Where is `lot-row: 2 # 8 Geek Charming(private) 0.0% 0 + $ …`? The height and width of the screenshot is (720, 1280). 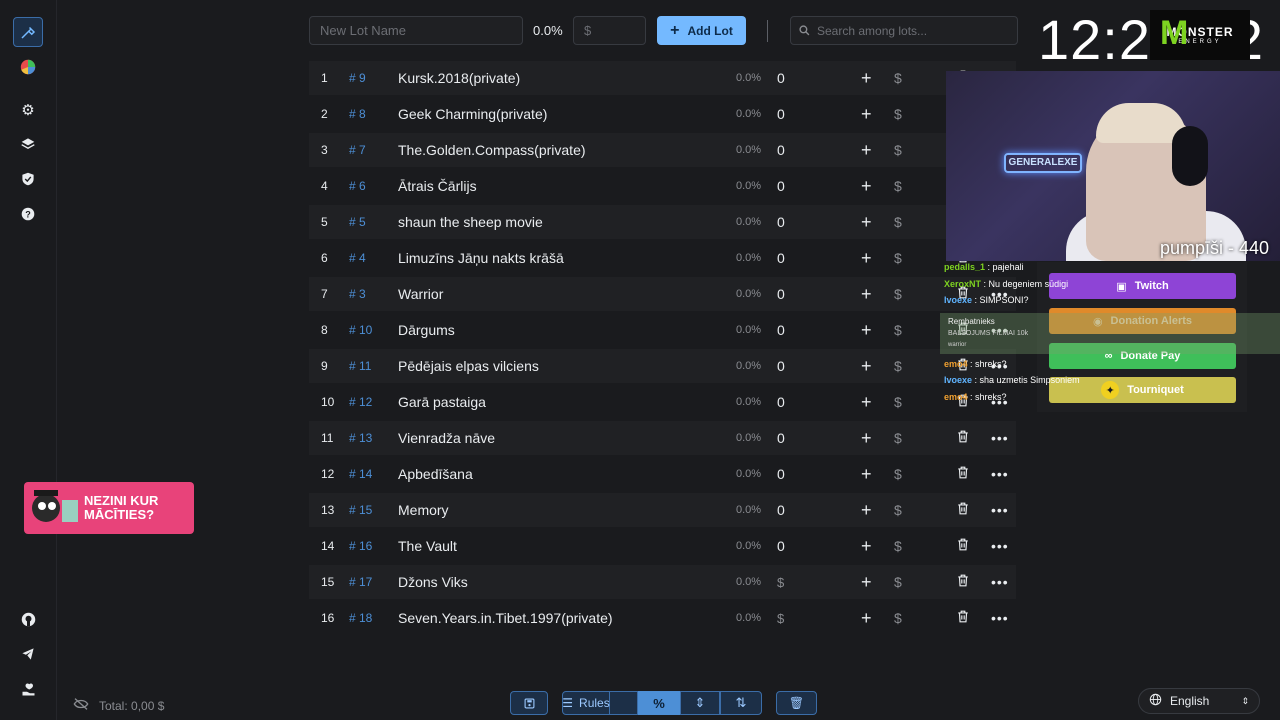 lot-row: 2 # 8 Geek Charming(private) 0.0% 0 + $ … is located at coordinates (662, 114).